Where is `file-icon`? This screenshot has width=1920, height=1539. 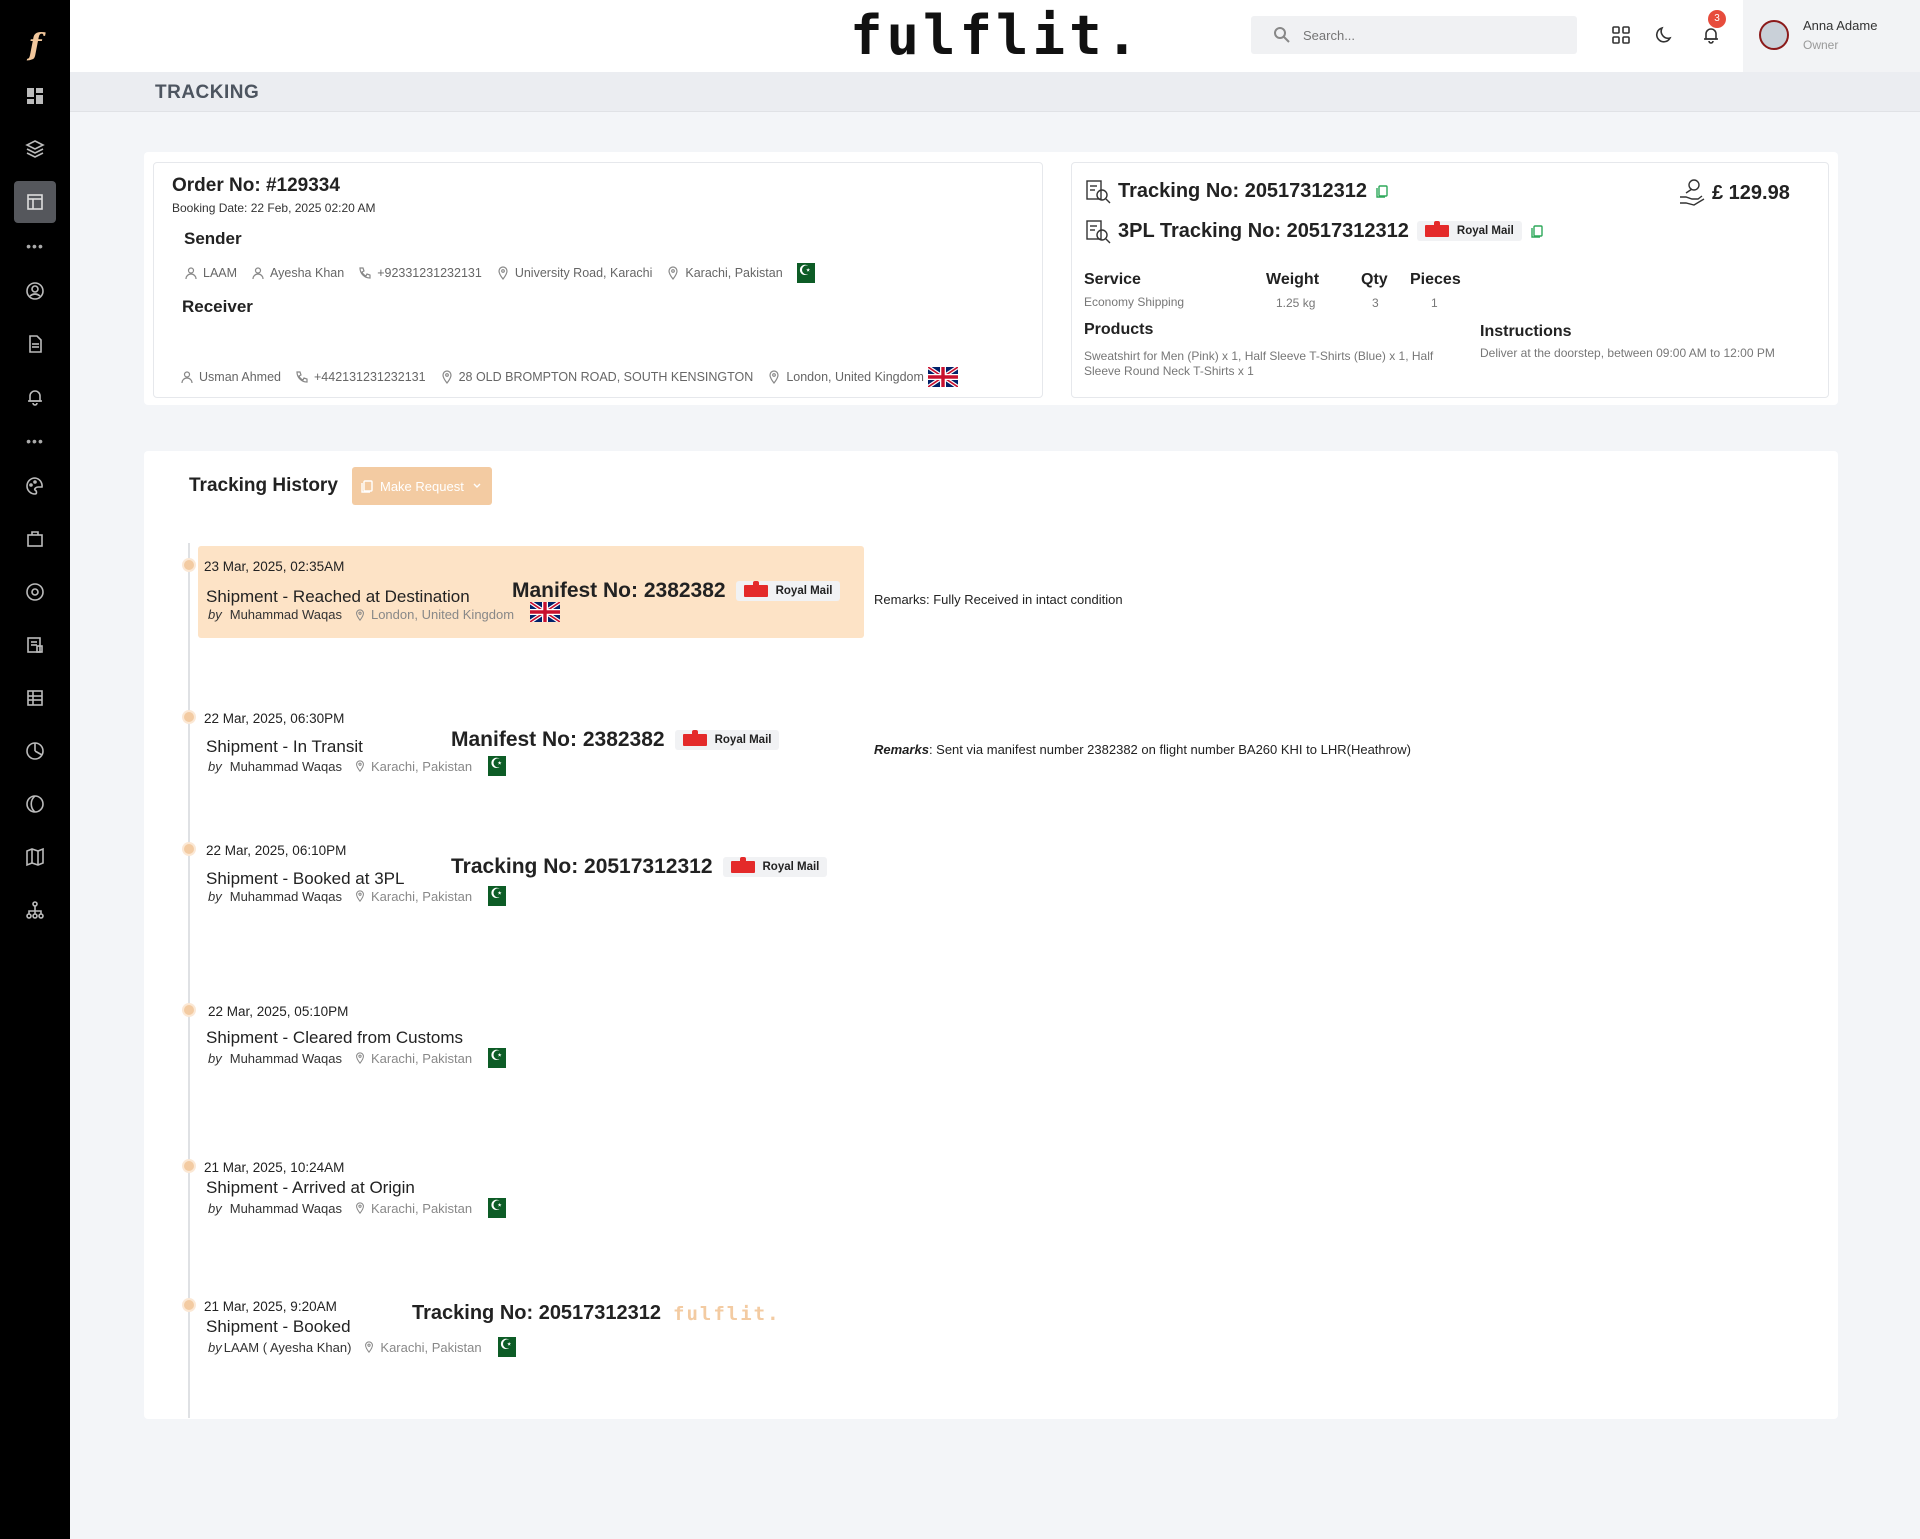
file-icon is located at coordinates (35, 344).